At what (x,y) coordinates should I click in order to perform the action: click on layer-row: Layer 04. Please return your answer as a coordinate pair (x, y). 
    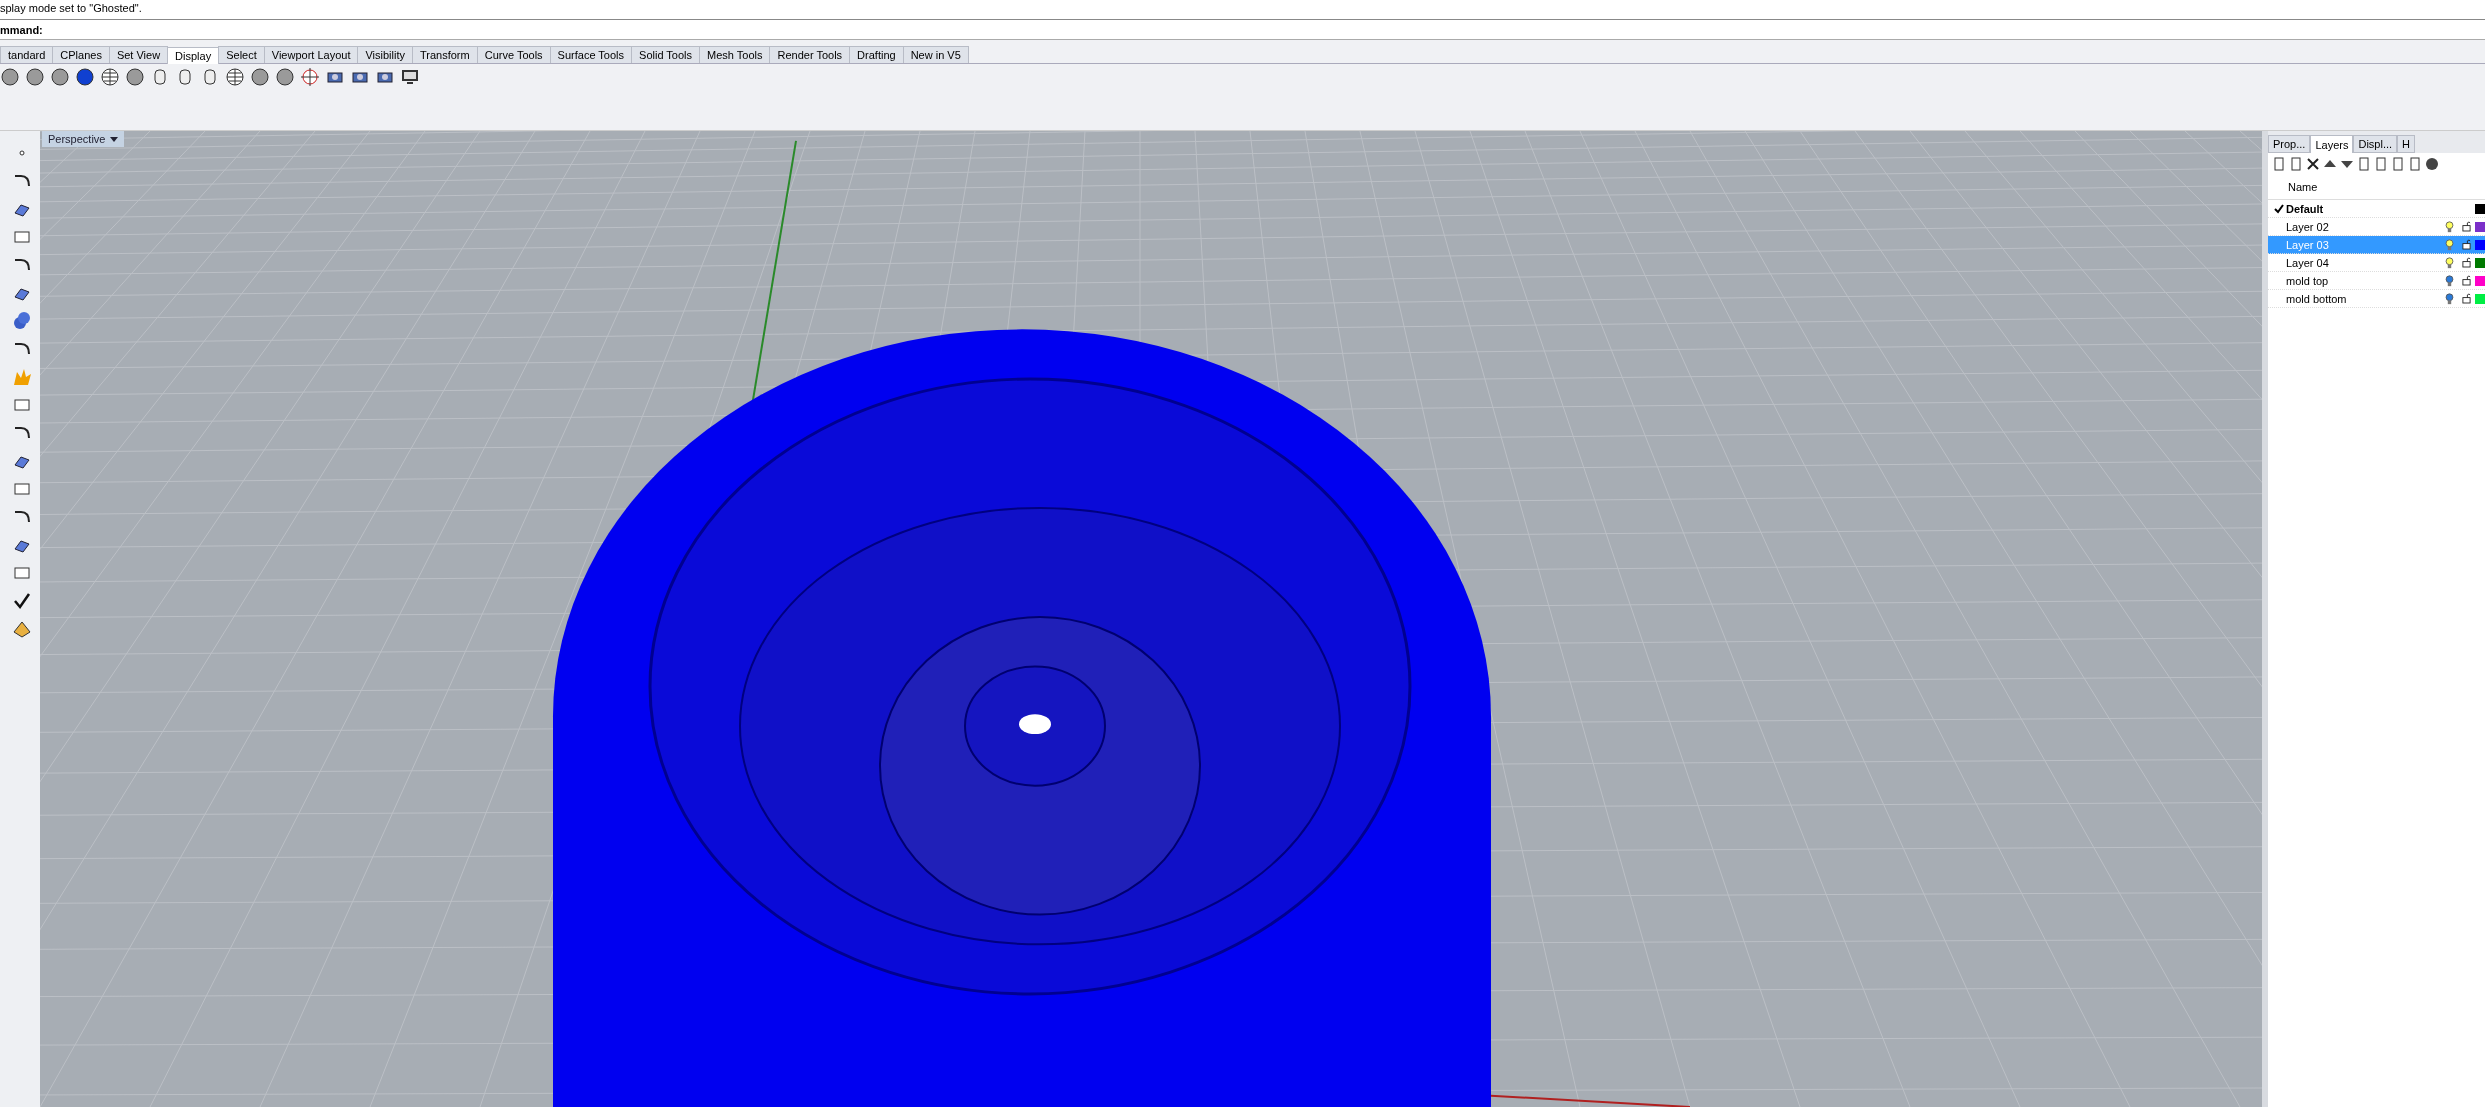
    Looking at the image, I should click on (2376, 263).